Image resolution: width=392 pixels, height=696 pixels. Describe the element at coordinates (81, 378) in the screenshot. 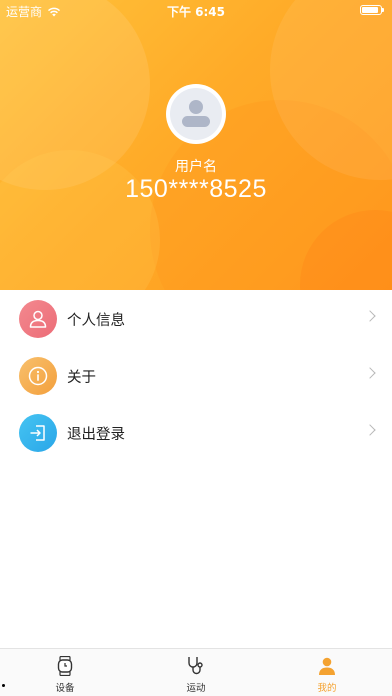

I see `menu-item-label: 关于` at that location.